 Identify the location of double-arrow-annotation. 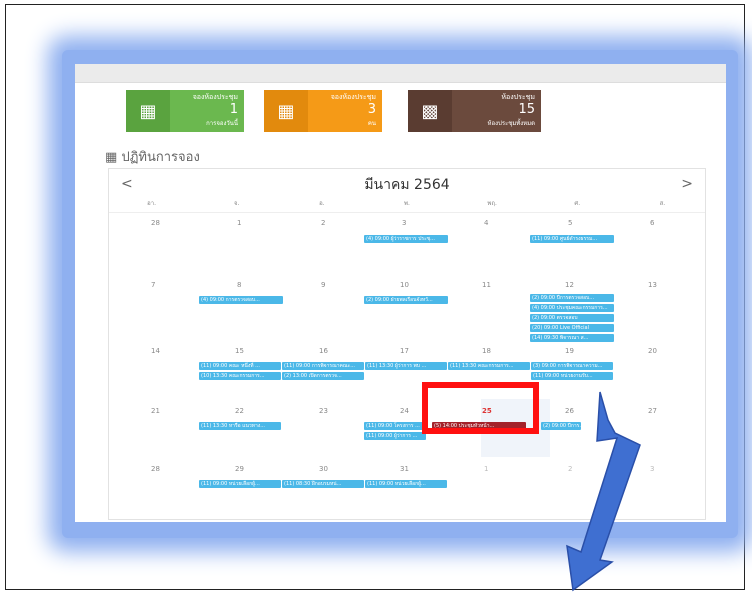
(603, 491).